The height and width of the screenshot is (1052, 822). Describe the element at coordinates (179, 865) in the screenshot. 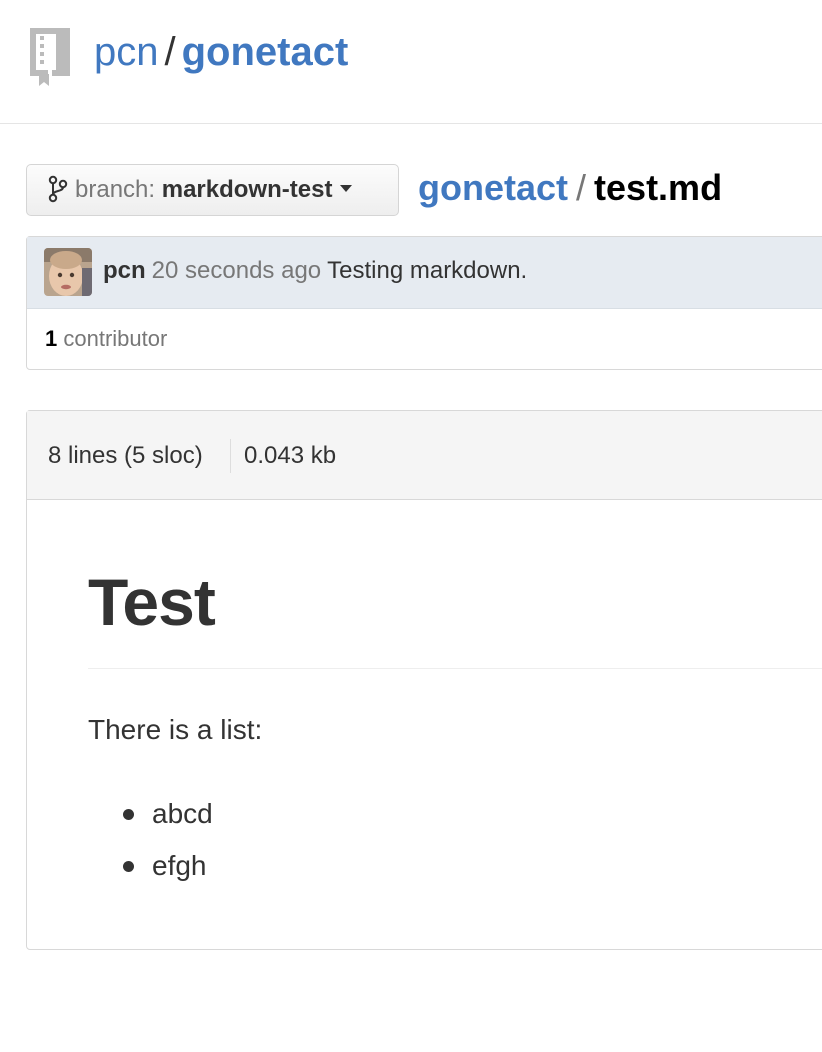

I see `list-item-text: efgh` at that location.